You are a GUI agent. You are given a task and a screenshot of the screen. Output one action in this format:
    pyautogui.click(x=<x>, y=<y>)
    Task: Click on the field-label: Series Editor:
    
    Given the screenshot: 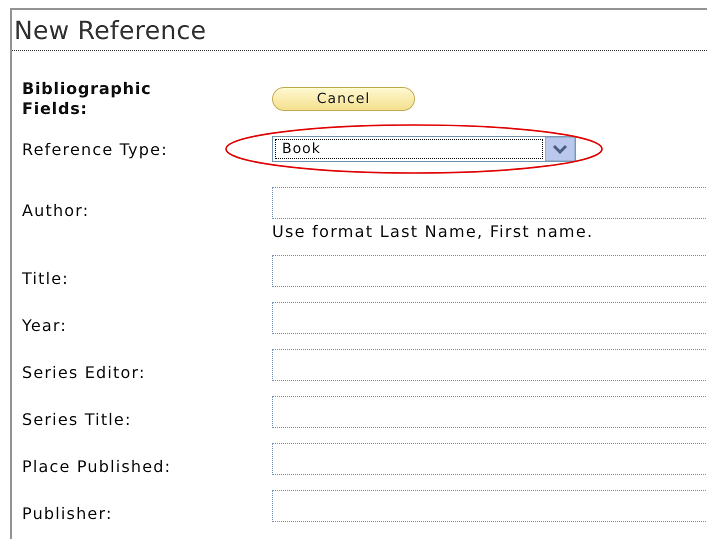 What is the action you would take?
    pyautogui.click(x=84, y=372)
    